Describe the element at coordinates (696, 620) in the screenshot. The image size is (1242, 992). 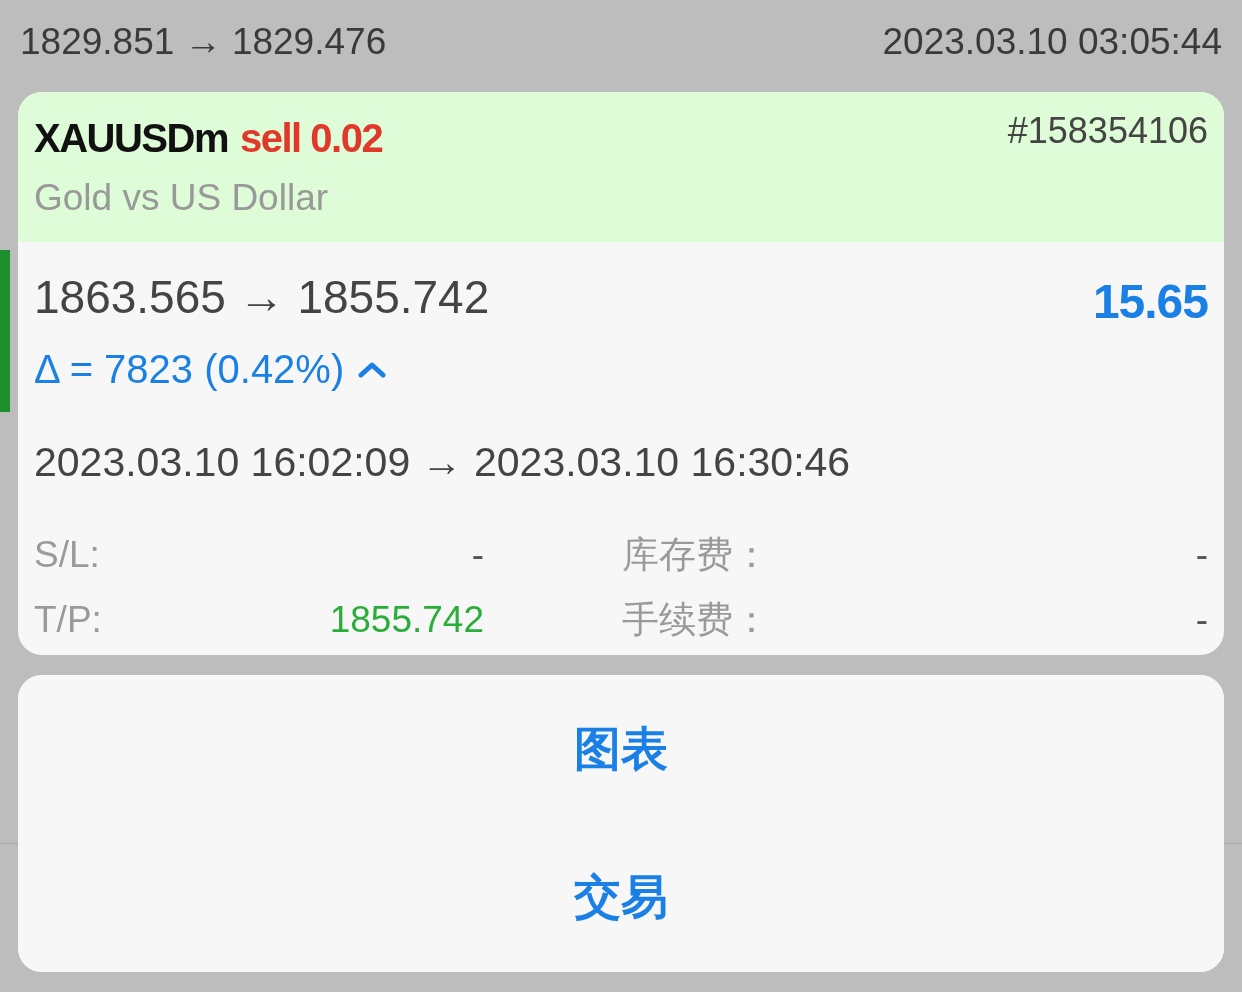
I see `detail-label: 手续费：` at that location.